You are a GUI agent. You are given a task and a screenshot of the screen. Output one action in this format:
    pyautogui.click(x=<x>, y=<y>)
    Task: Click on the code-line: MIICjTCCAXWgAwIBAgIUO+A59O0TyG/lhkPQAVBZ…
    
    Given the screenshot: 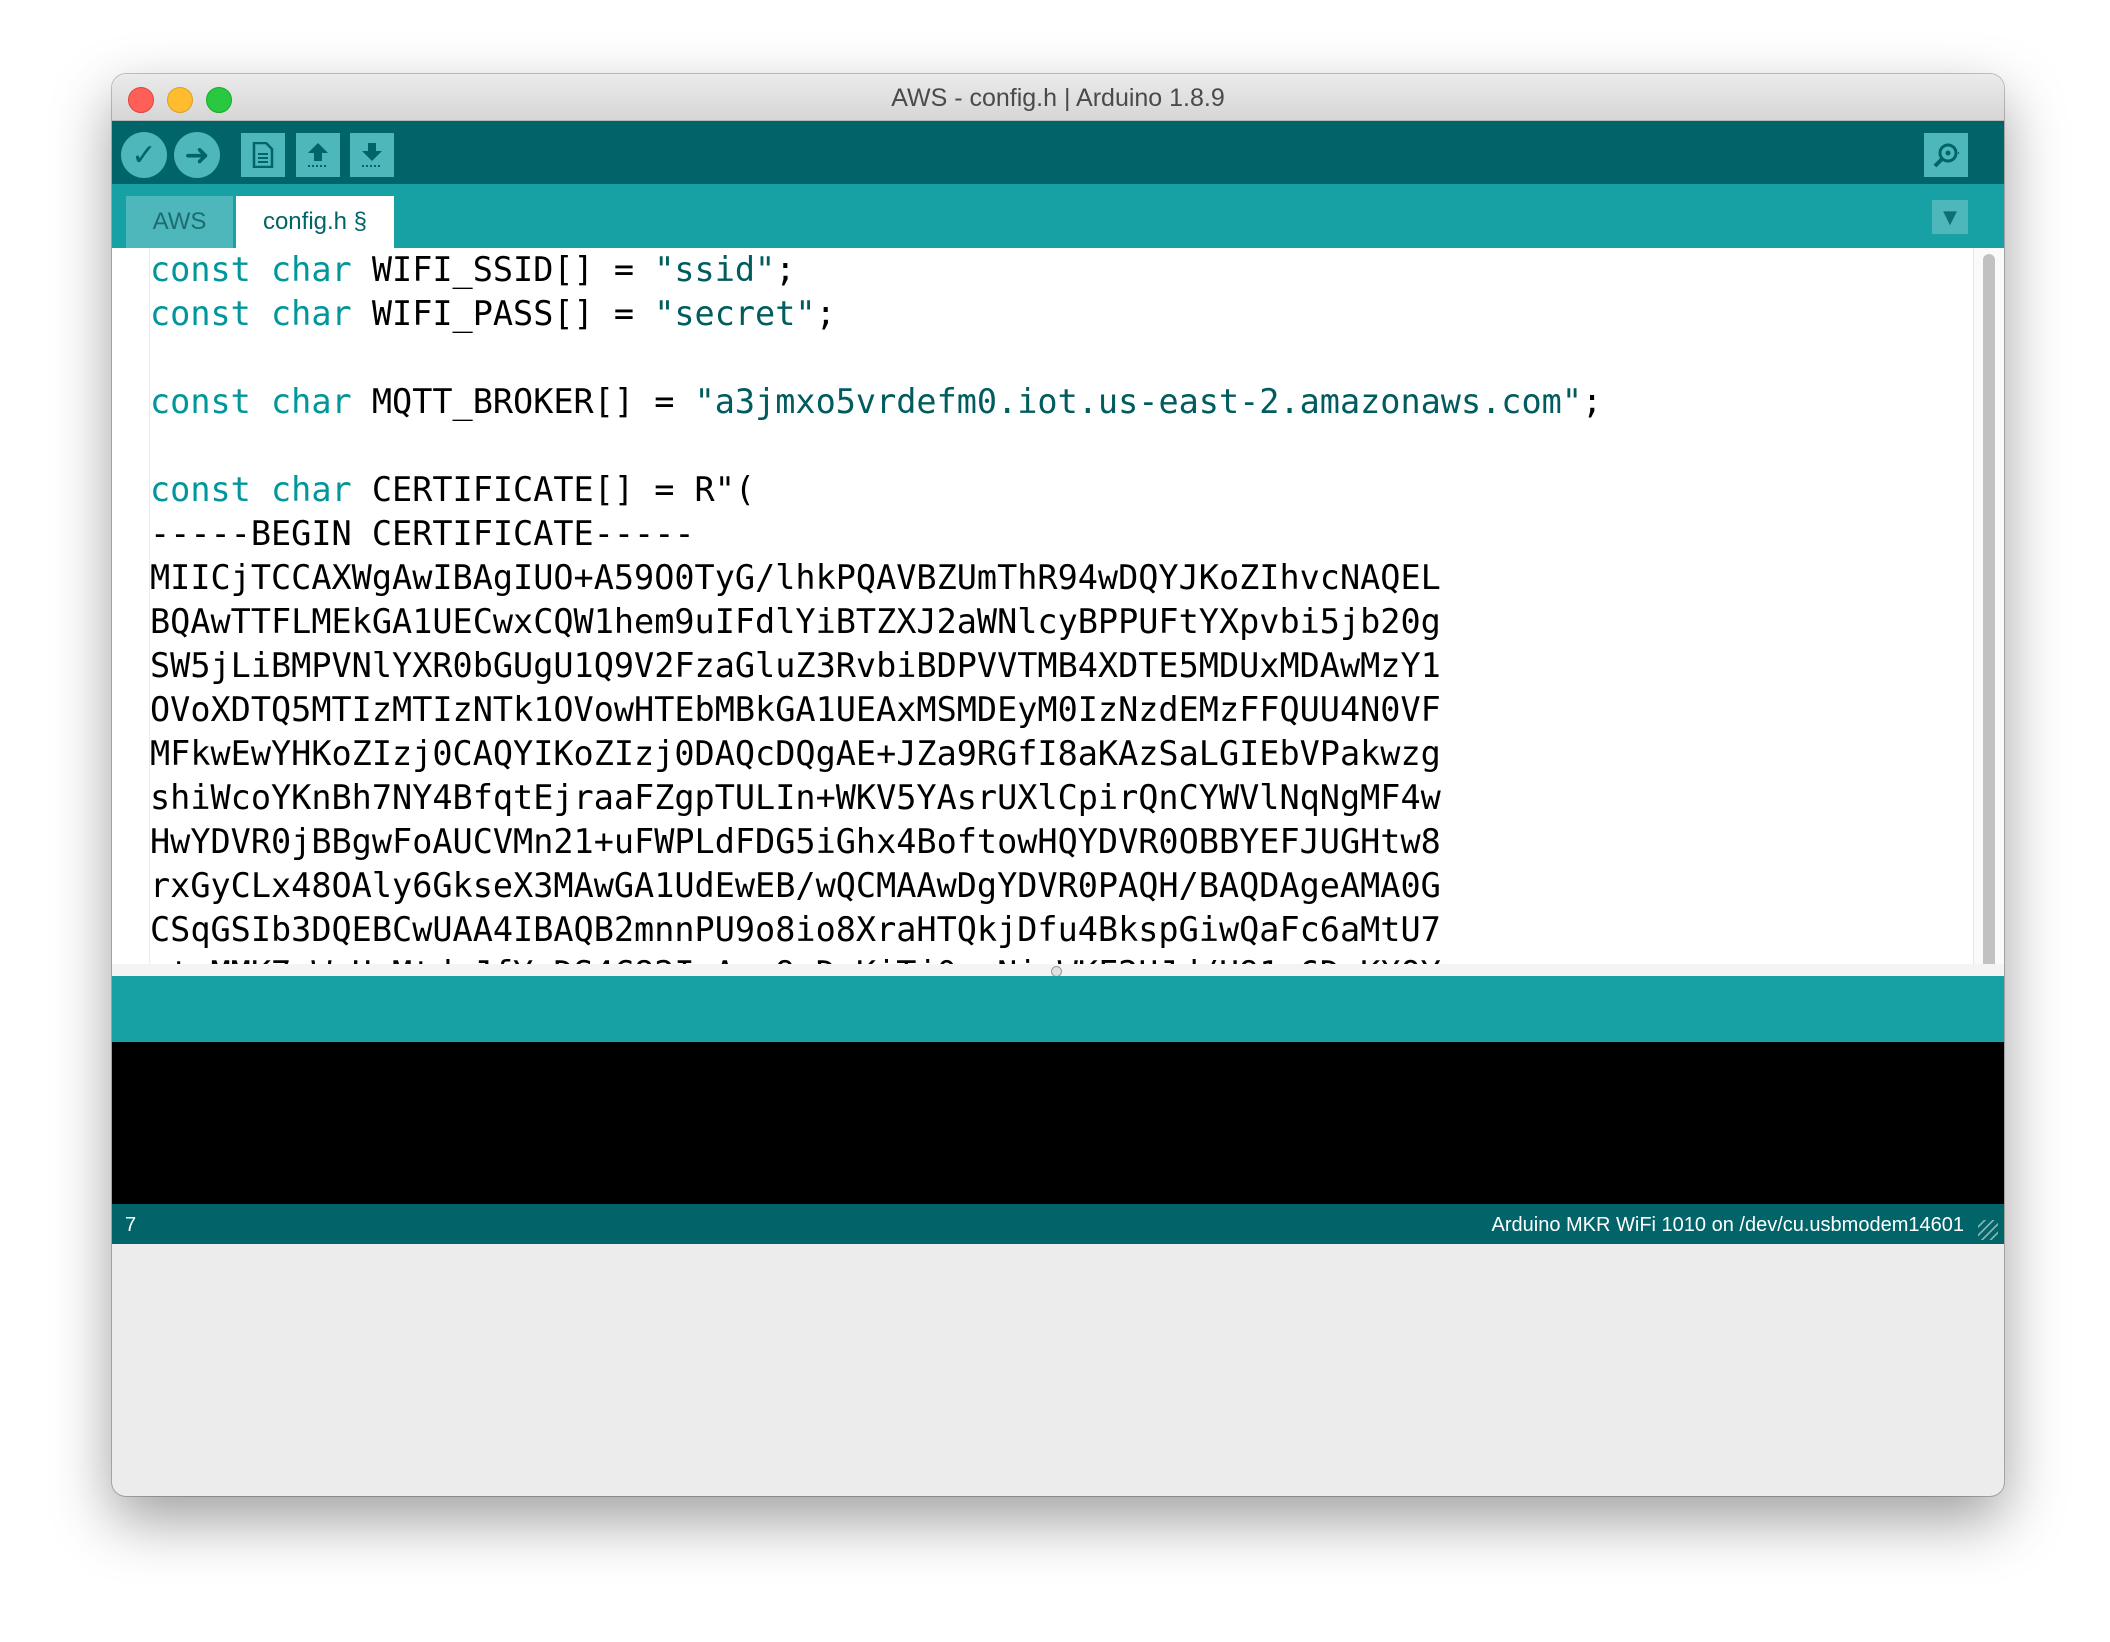 What is the action you would take?
    pyautogui.click(x=876, y=578)
    